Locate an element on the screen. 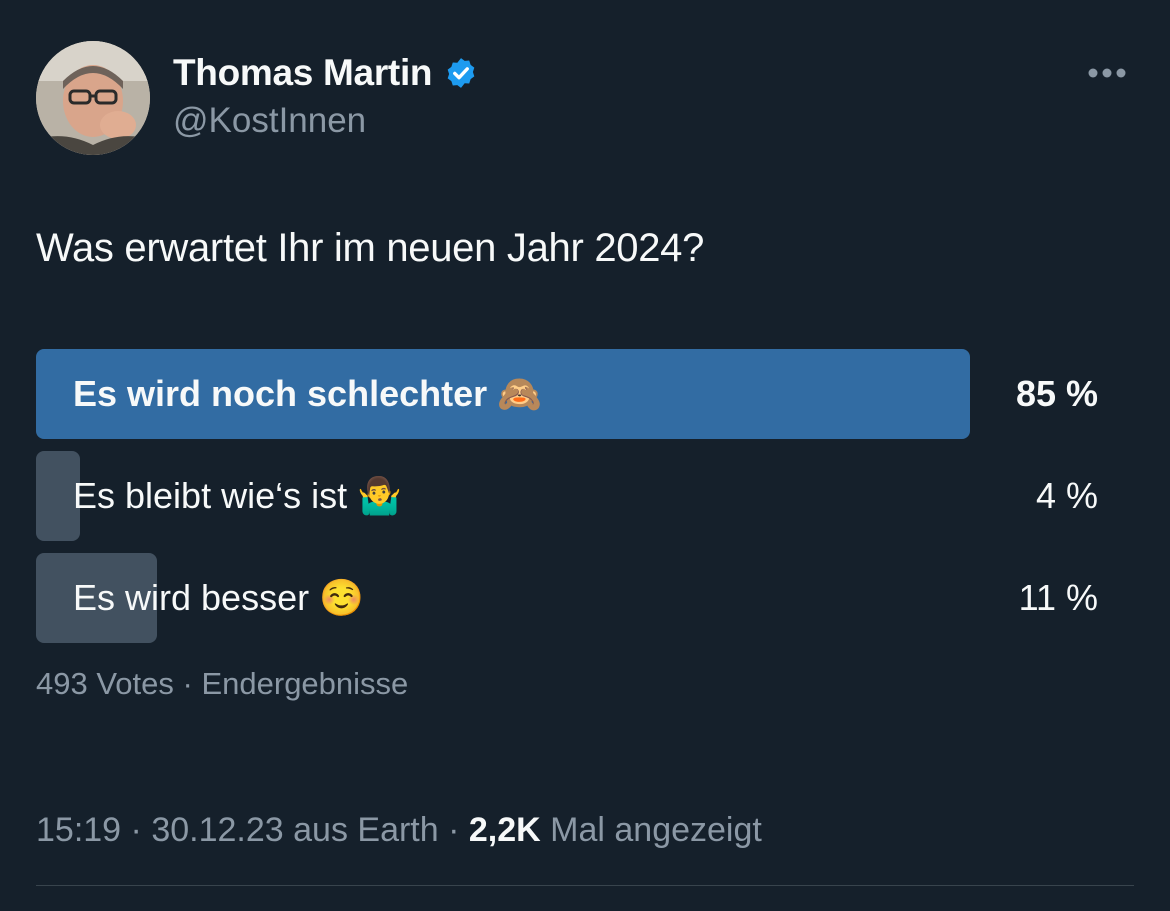  poll-option-label-1: Es wird noch schlechter 🙈 is located at coordinates (307, 393).